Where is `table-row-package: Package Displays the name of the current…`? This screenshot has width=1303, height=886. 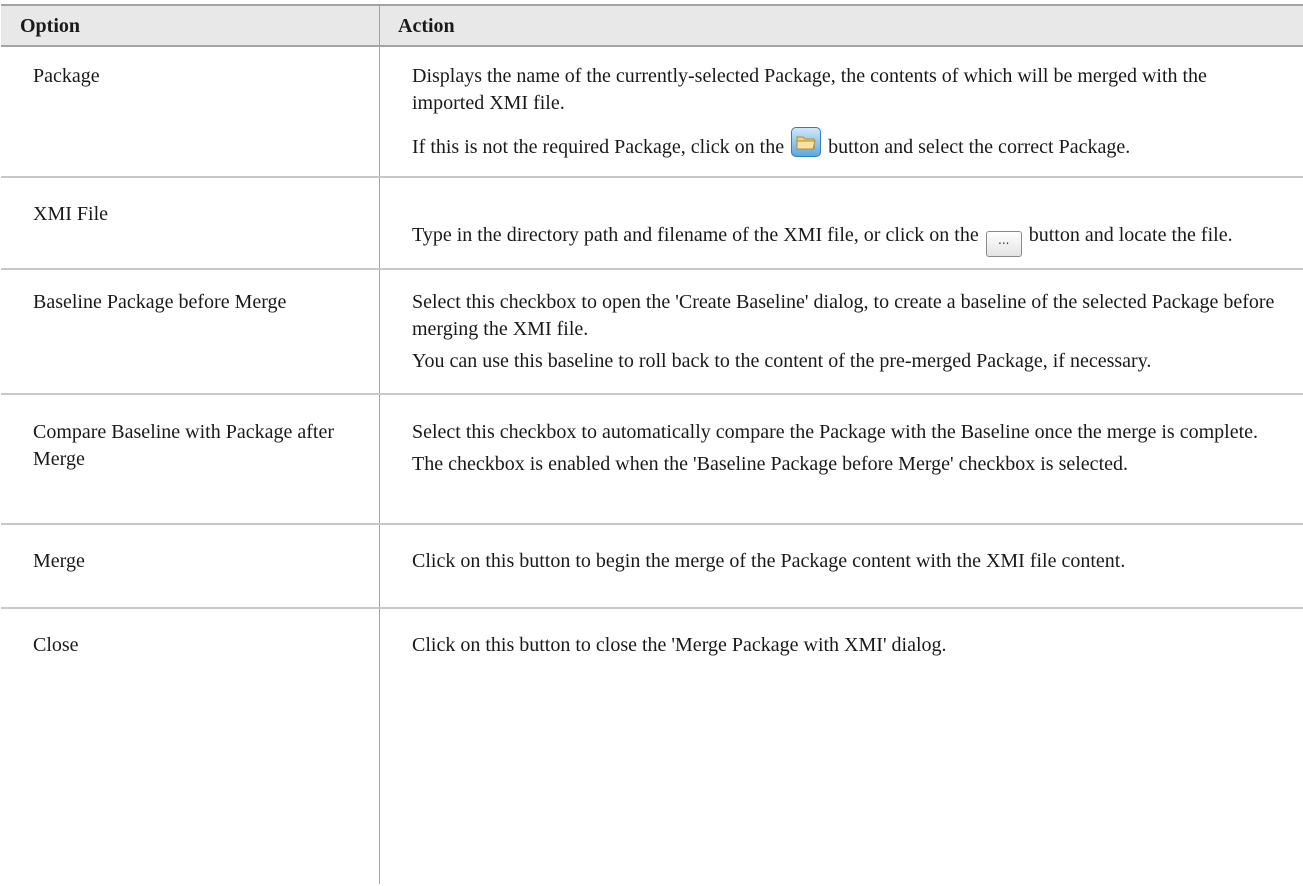
table-row-package: Package Displays the name of the current… is located at coordinates (652, 112).